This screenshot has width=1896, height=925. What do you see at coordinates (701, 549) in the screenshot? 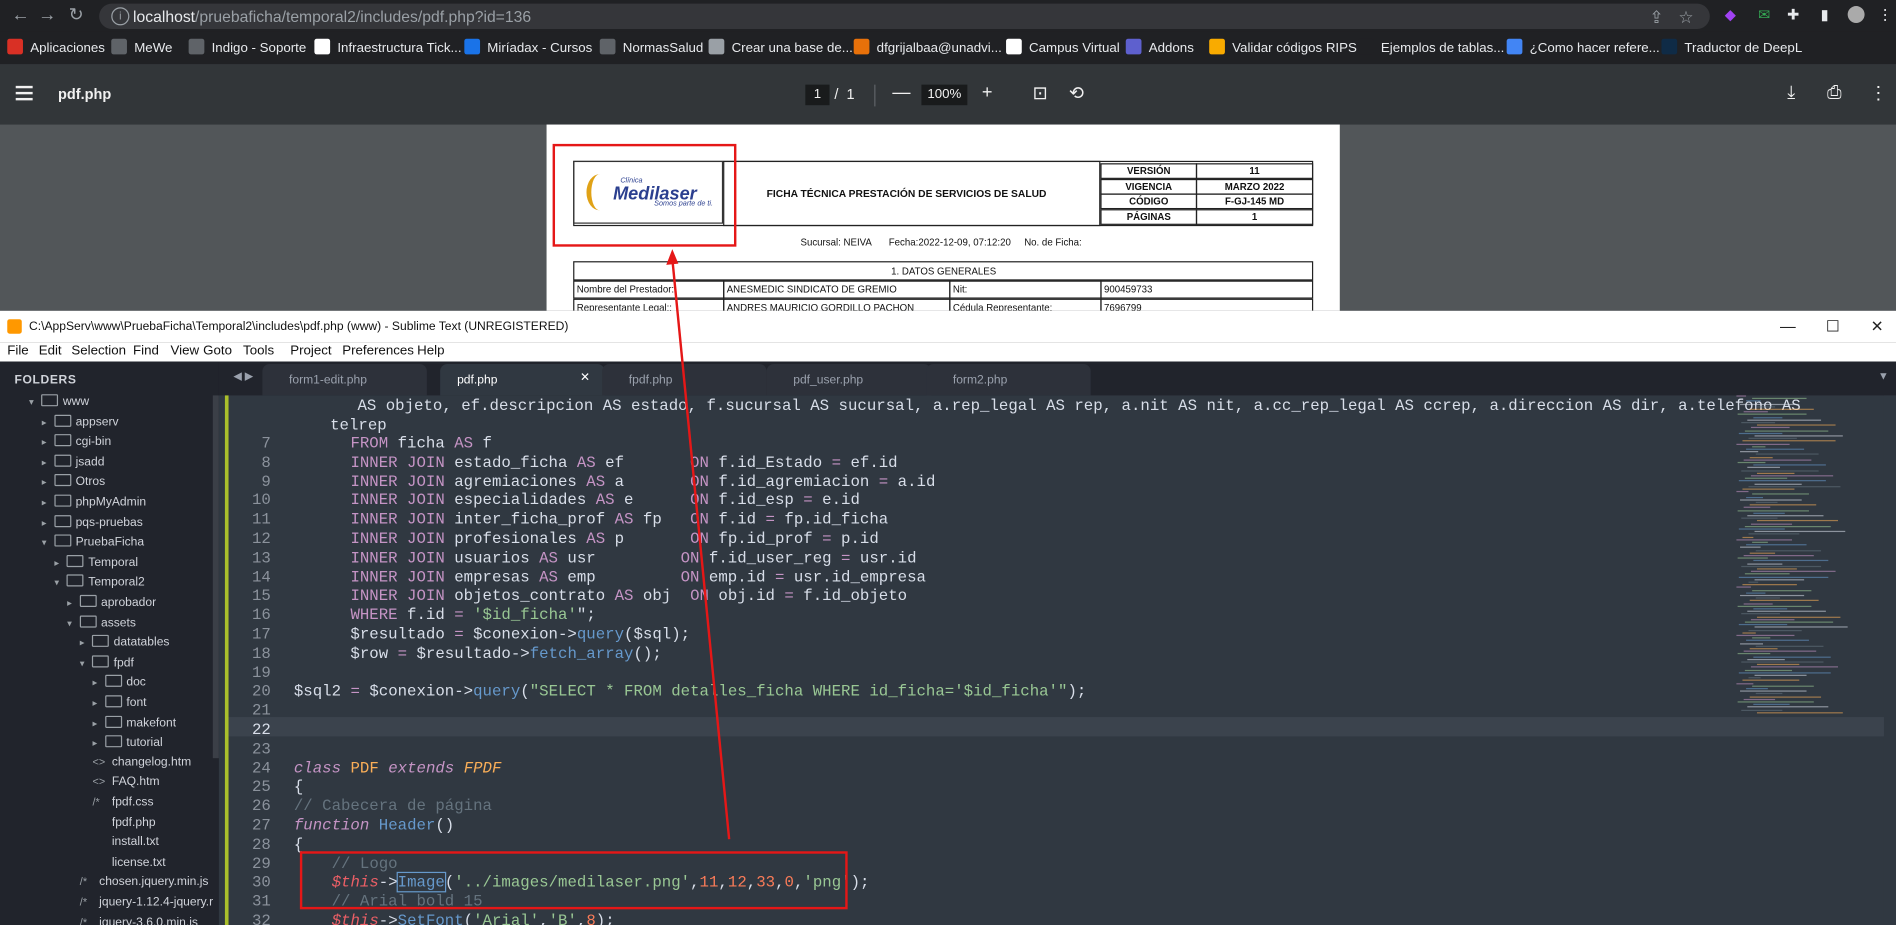
I see `arrow-shaft` at bounding box center [701, 549].